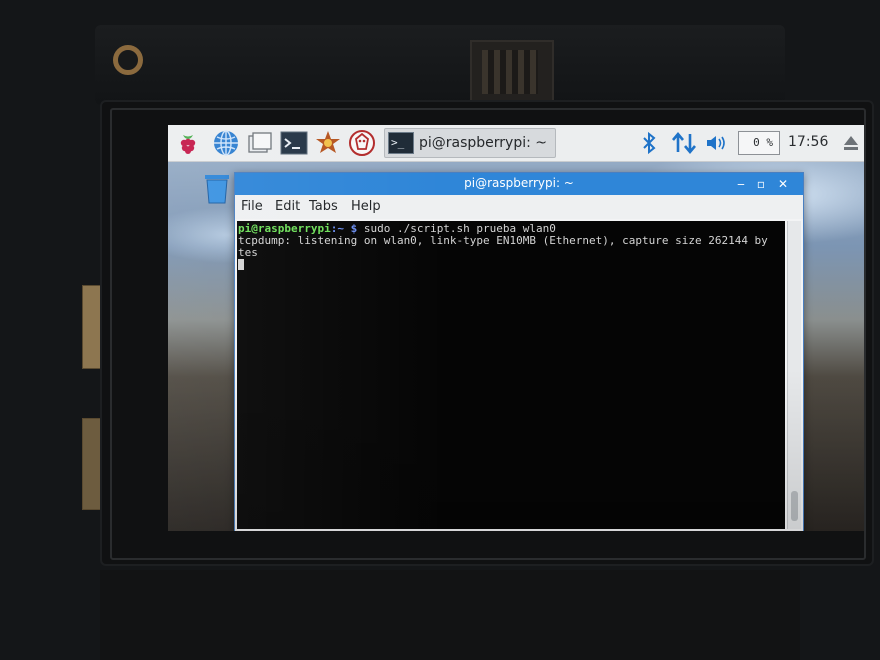 The height and width of the screenshot is (660, 880). Describe the element at coordinates (287, 206) in the screenshot. I see `menu-edit: Edit` at that location.